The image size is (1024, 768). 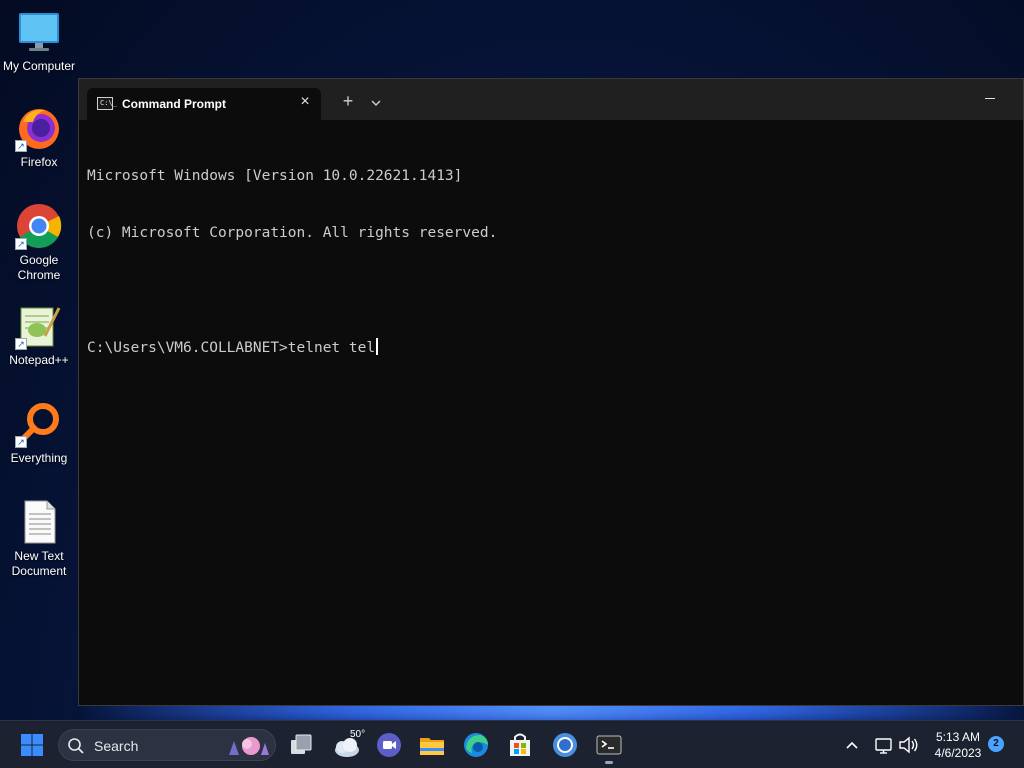 I want to click on weather-temperature: 50°, so click(x=358, y=734).